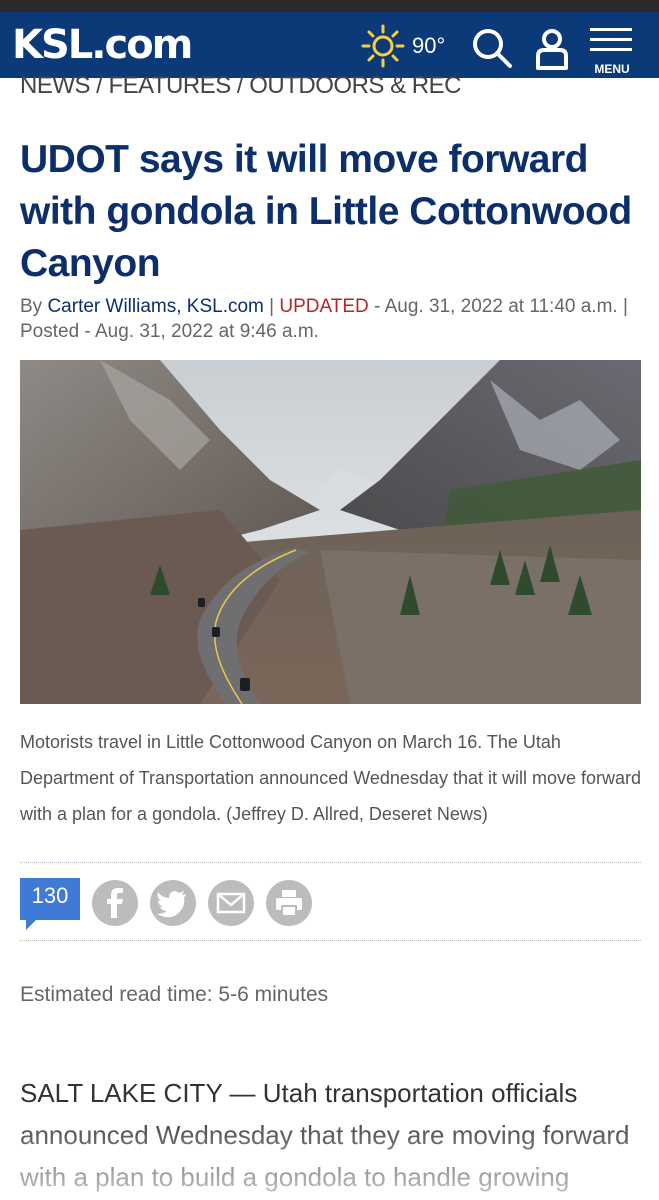  Describe the element at coordinates (329, 45) in the screenshot. I see `site-header: KSL.com 90° MENU` at that location.